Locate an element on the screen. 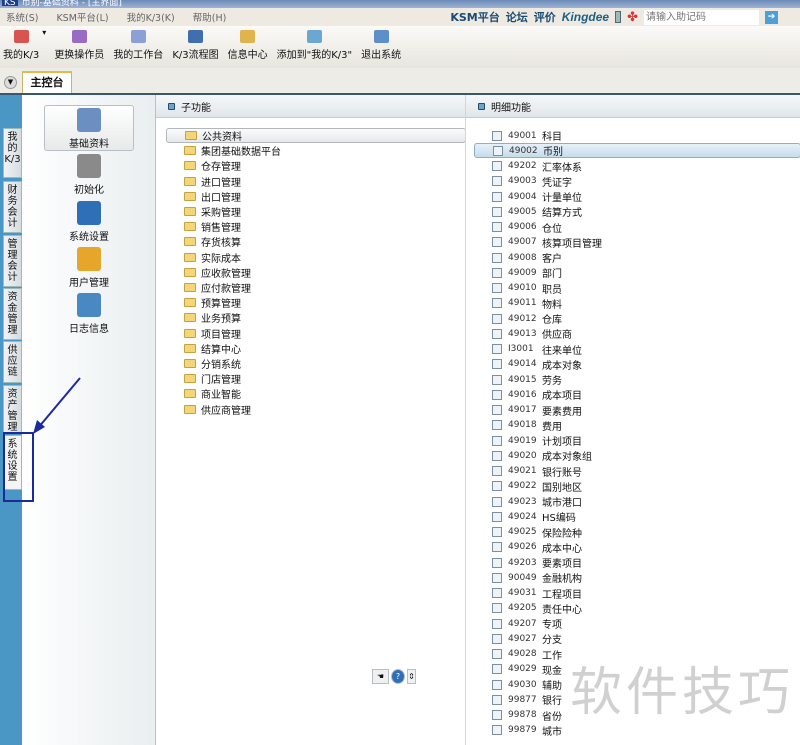  forum-link: 论坛 is located at coordinates (517, 17).